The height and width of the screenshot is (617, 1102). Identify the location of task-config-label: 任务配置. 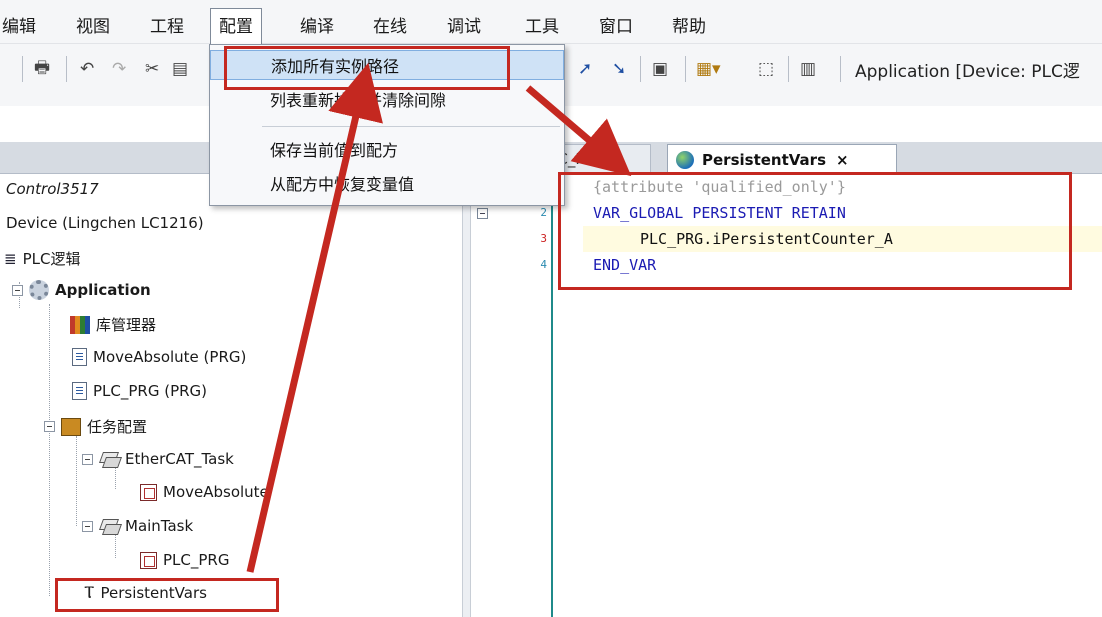
(117, 427).